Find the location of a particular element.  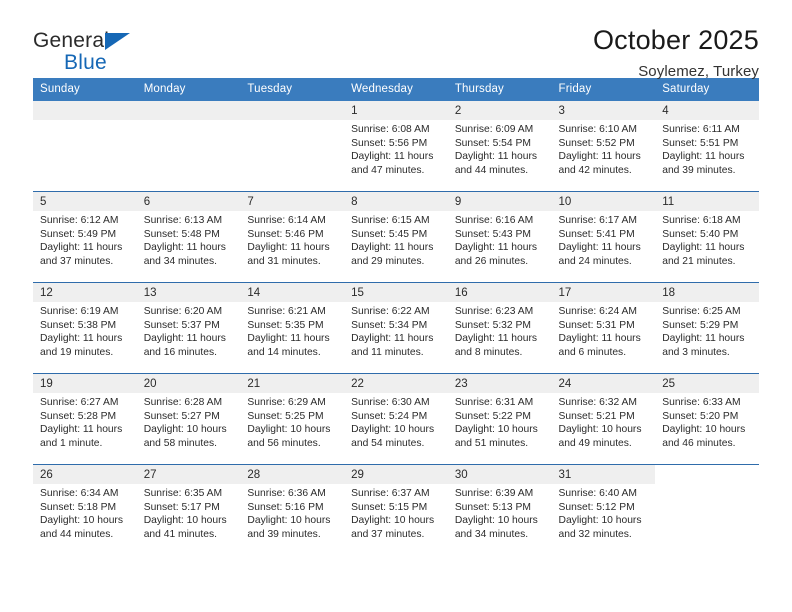

daylight-text-line2: and 14 minutes. is located at coordinates (284, 352).